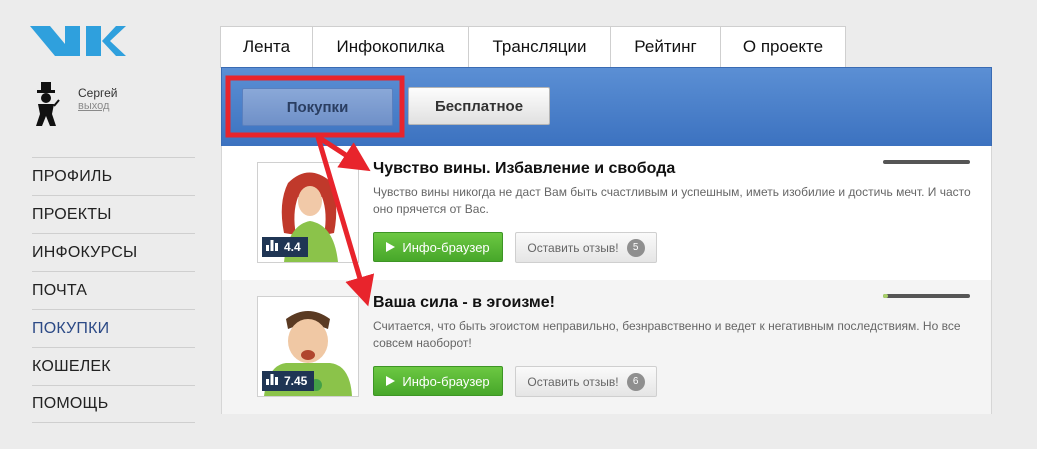 The image size is (1037, 449). I want to click on tab-about: О проекте, so click(783, 47).